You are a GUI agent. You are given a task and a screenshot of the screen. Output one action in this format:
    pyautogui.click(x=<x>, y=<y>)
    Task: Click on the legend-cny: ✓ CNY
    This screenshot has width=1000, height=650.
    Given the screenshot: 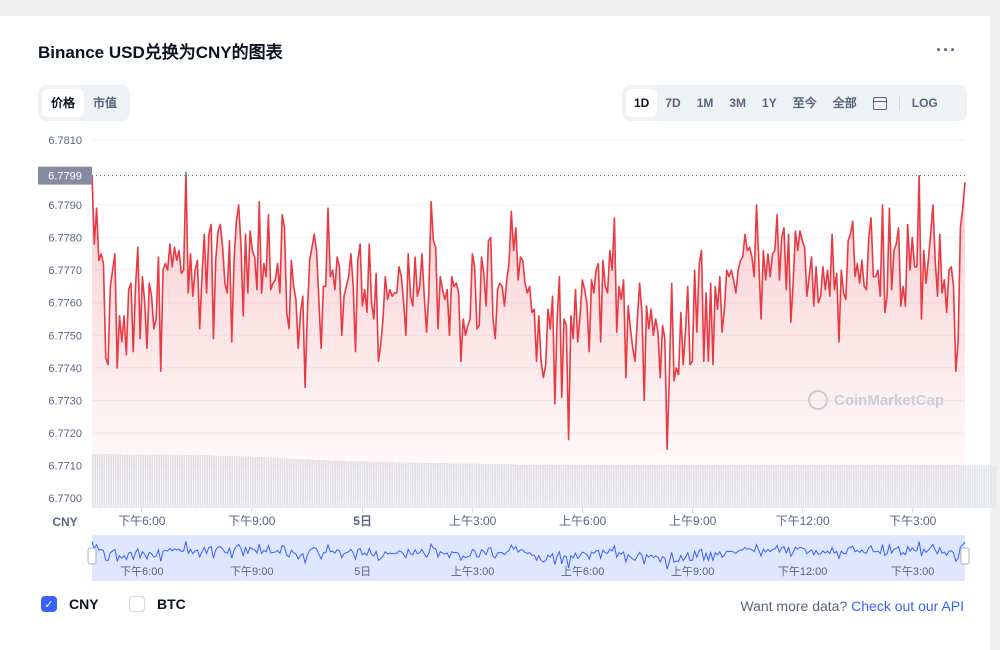 What is the action you would take?
    pyautogui.click(x=70, y=604)
    